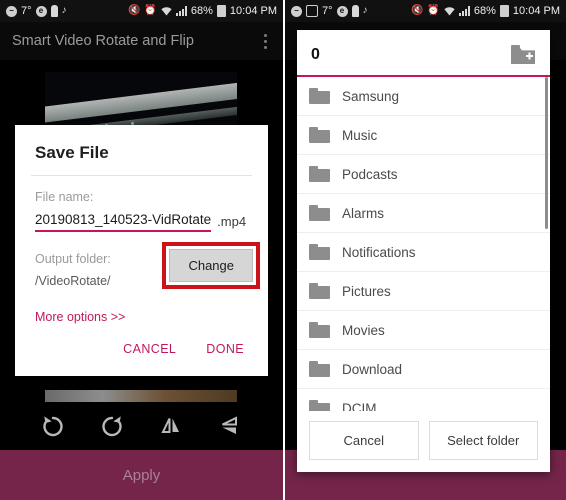  What do you see at coordinates (370, 174) in the screenshot?
I see `folder-name: Podcasts` at bounding box center [370, 174].